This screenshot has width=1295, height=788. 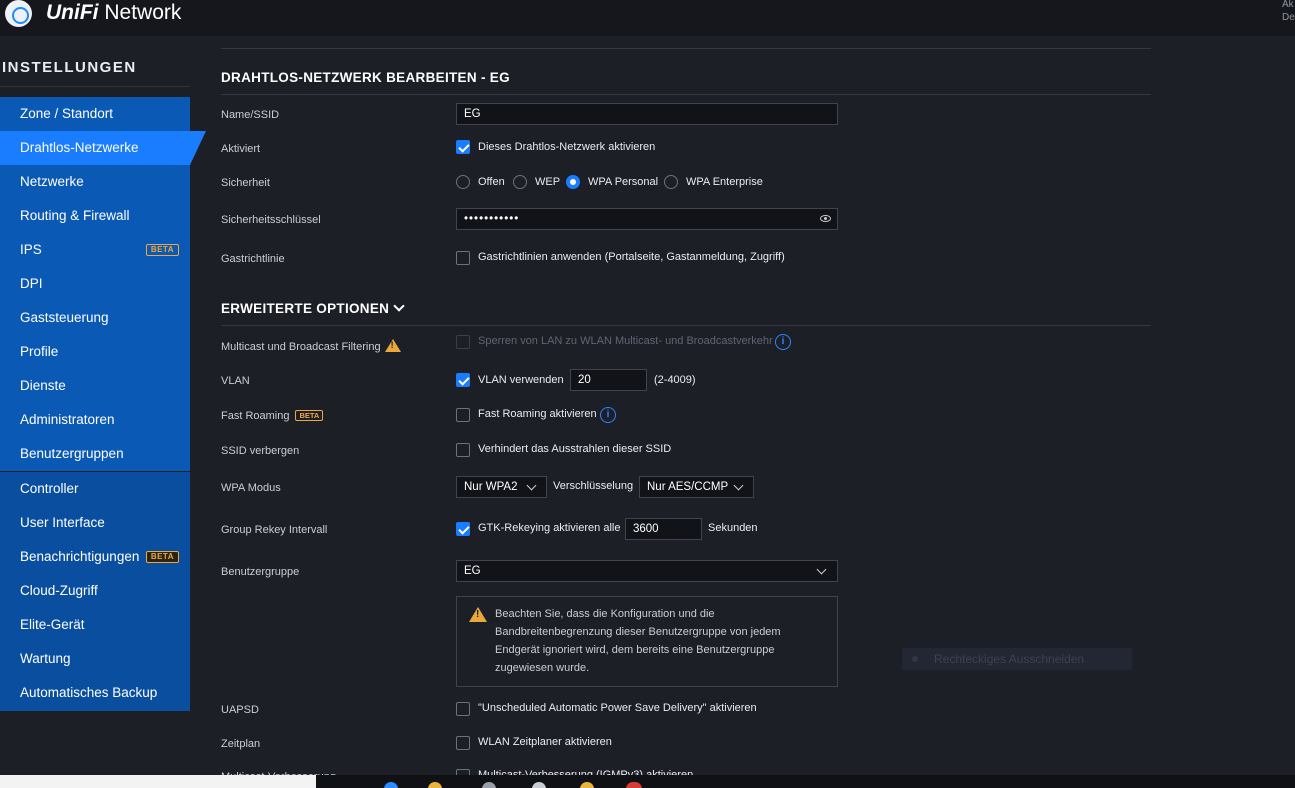 I want to click on uapsd-label: UAPSD, so click(x=240, y=710).